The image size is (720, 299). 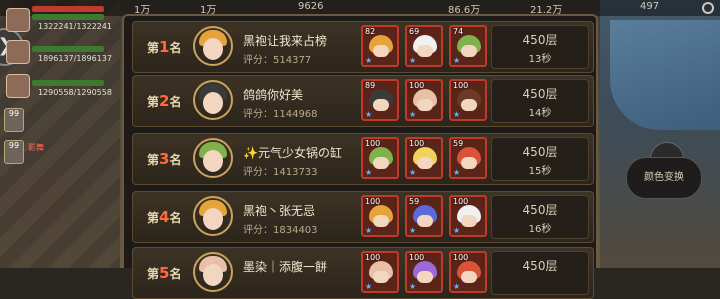 What do you see at coordinates (280, 230) in the screenshot?
I see `player-score: 评分：1834403` at bounding box center [280, 230].